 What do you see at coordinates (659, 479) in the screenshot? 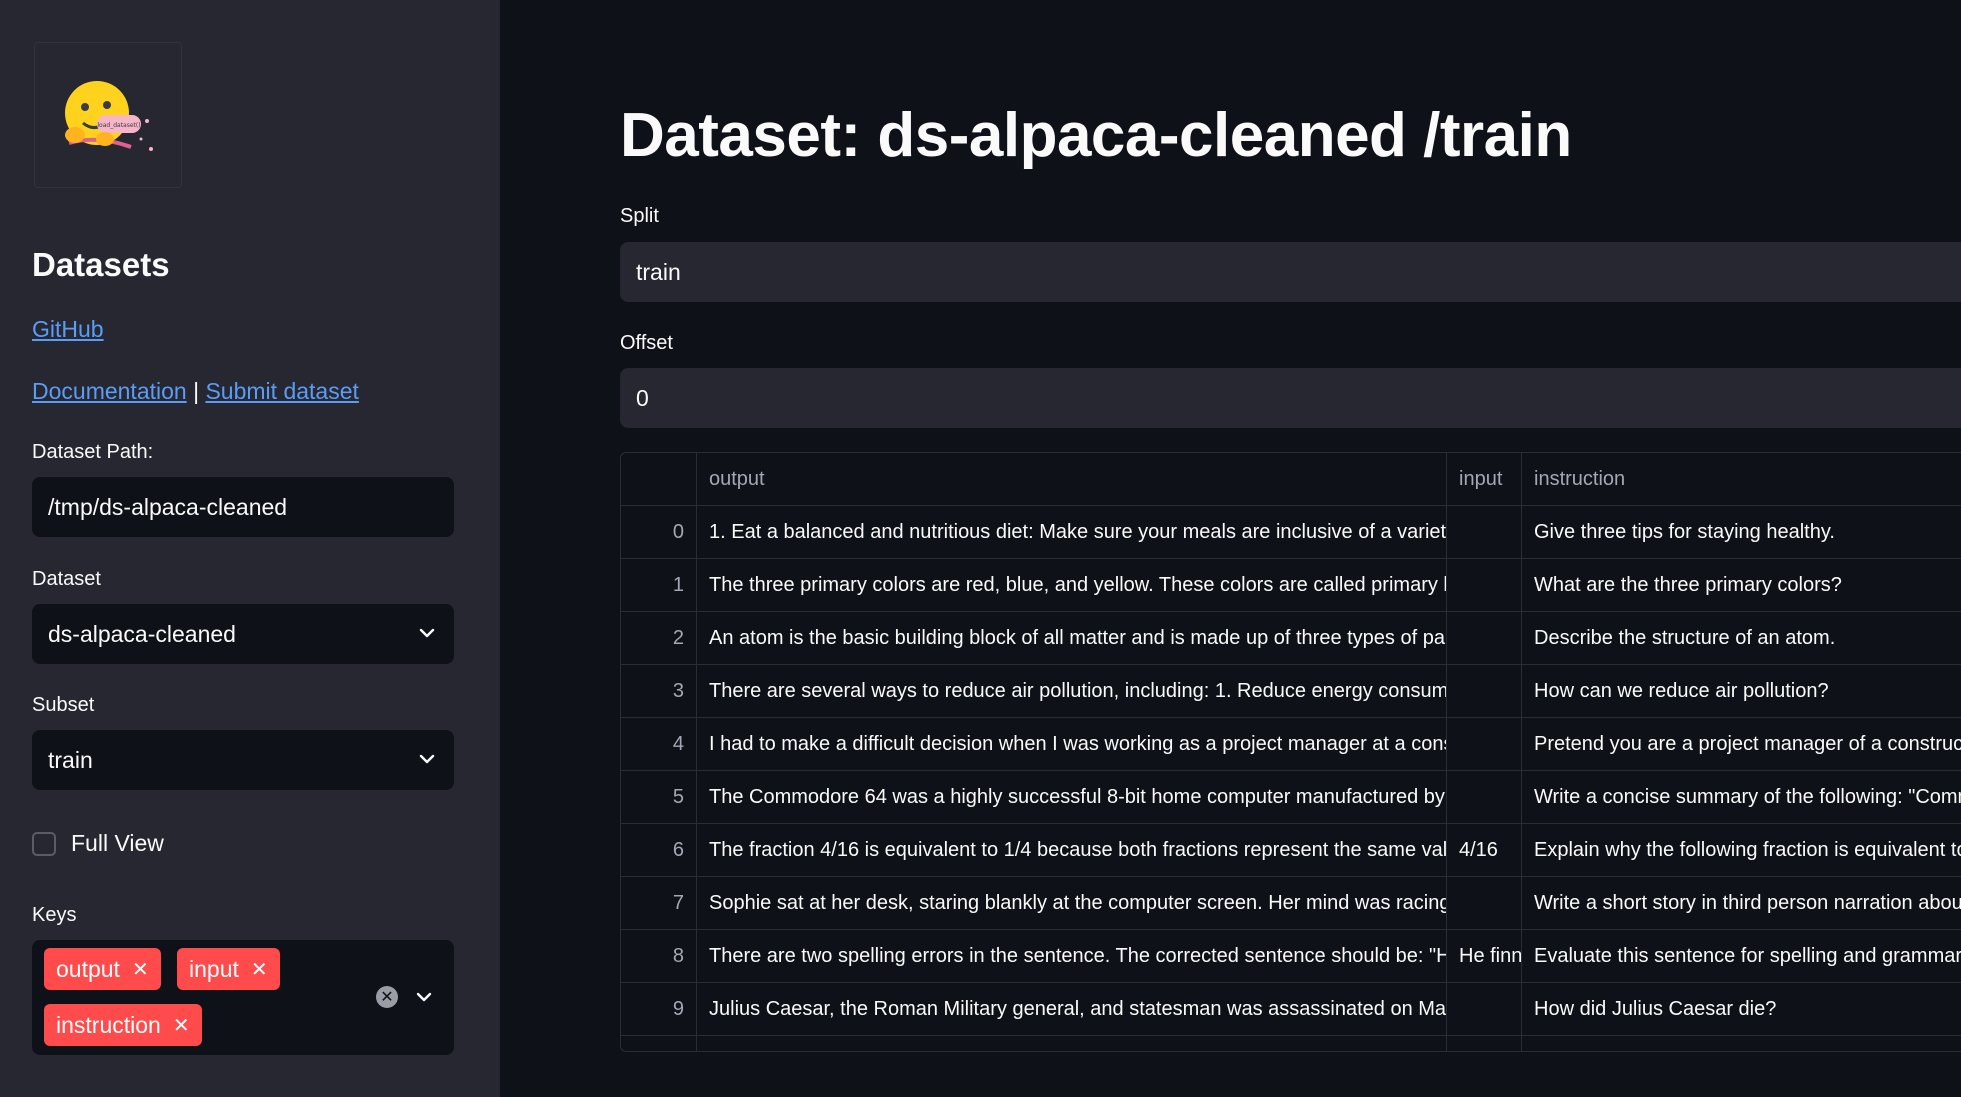
I see `index-header` at bounding box center [659, 479].